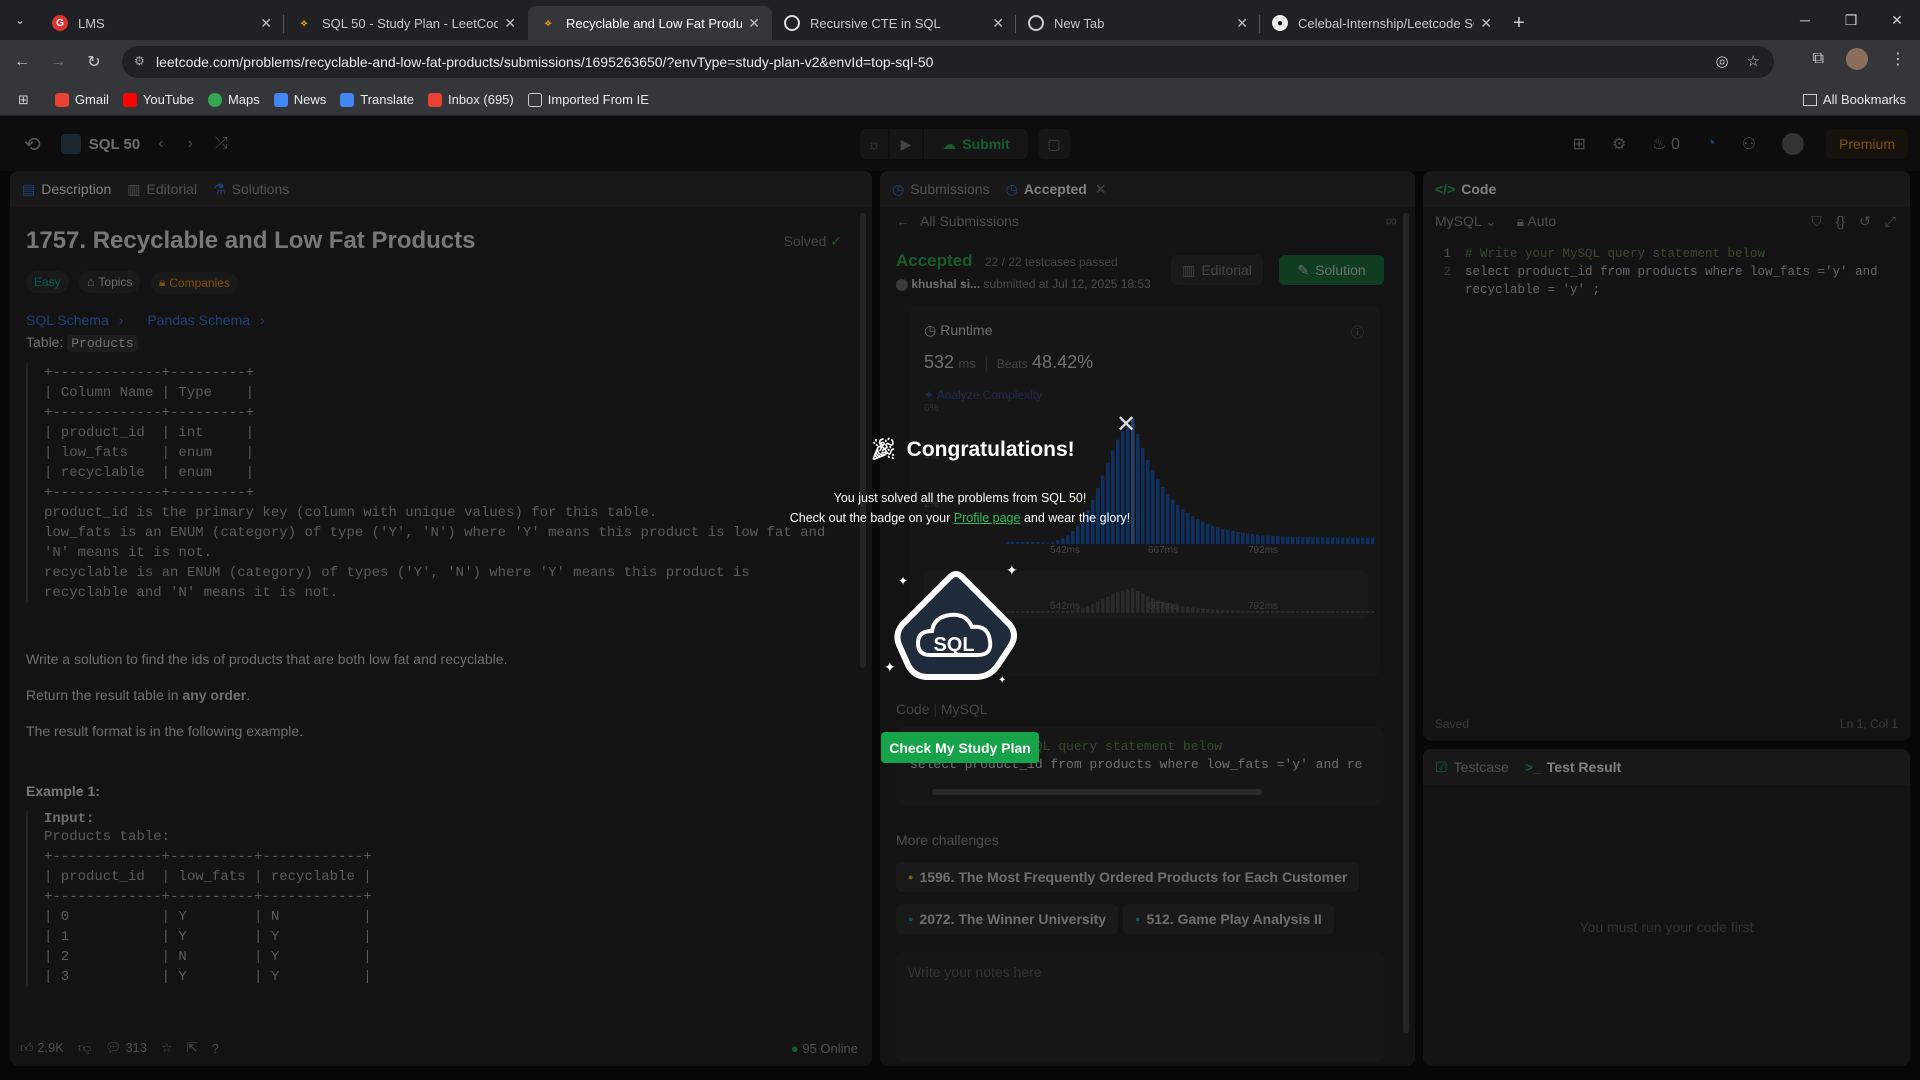 The image size is (1920, 1080). I want to click on close-window-icon: ✕, so click(1897, 20).